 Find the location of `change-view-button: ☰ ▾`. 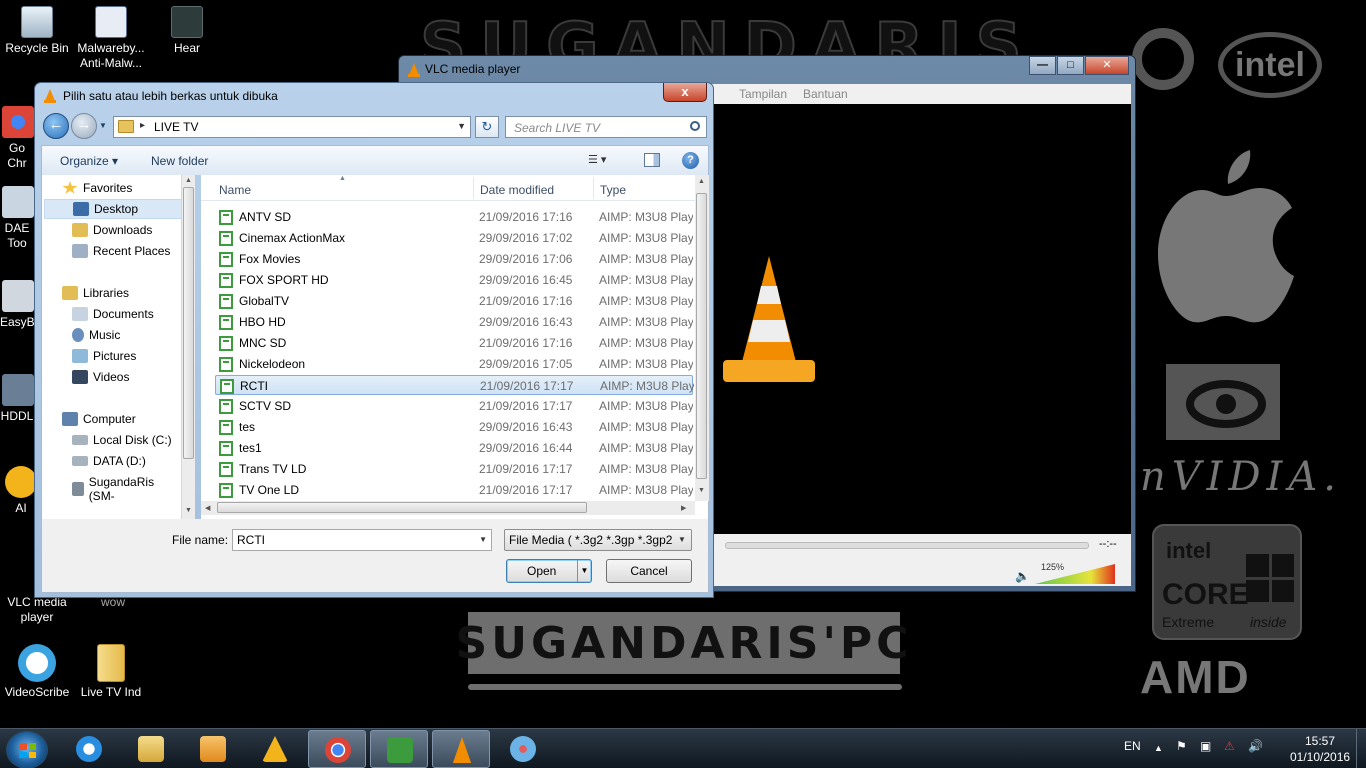

change-view-button: ☰ ▾ is located at coordinates (607, 161).